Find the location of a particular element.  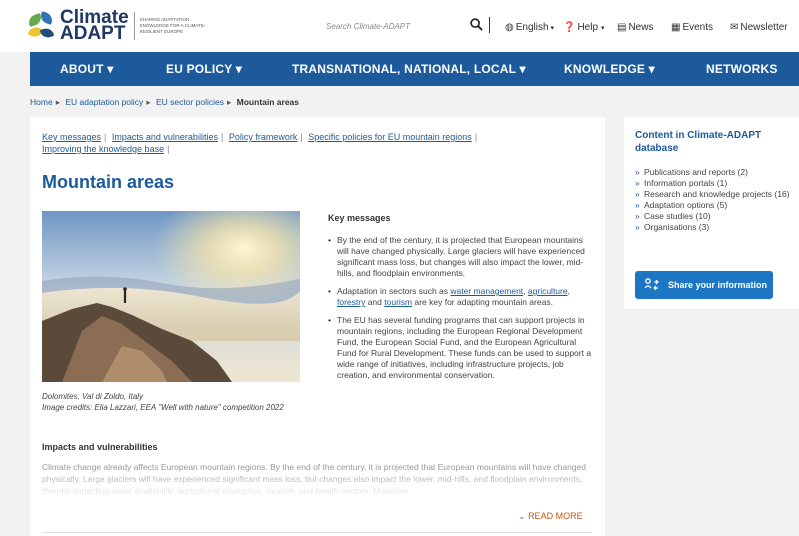

language-label: English is located at coordinates (532, 27).